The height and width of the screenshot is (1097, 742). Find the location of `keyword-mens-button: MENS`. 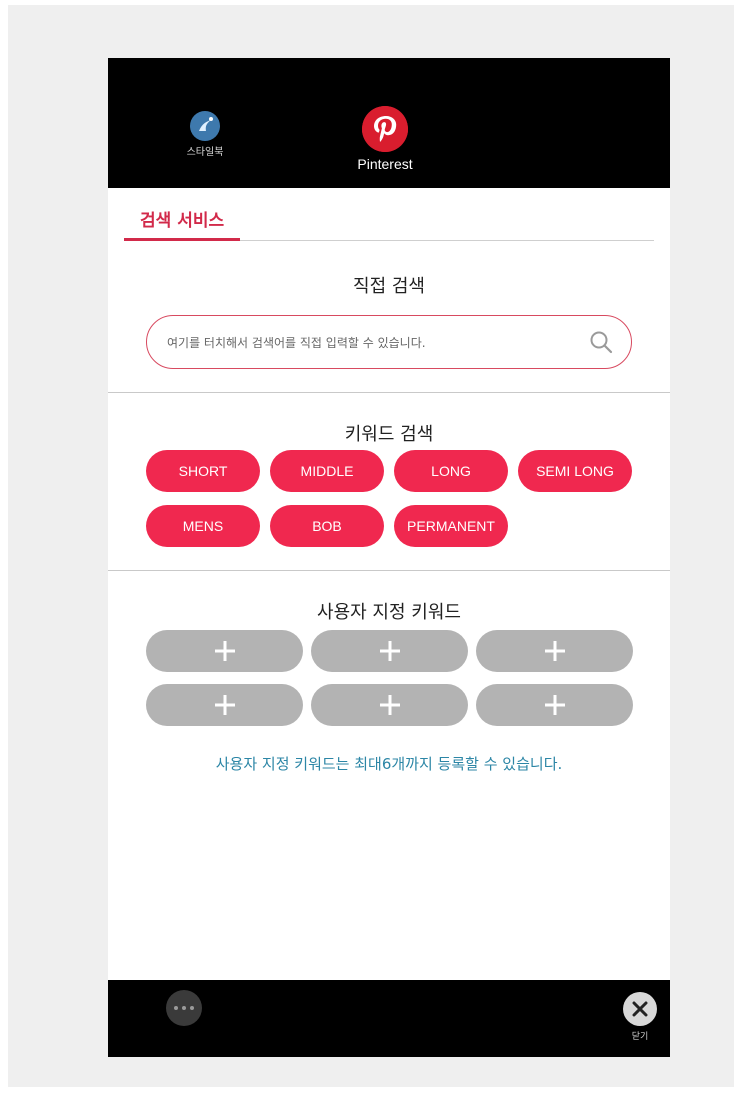

keyword-mens-button: MENS is located at coordinates (203, 526).